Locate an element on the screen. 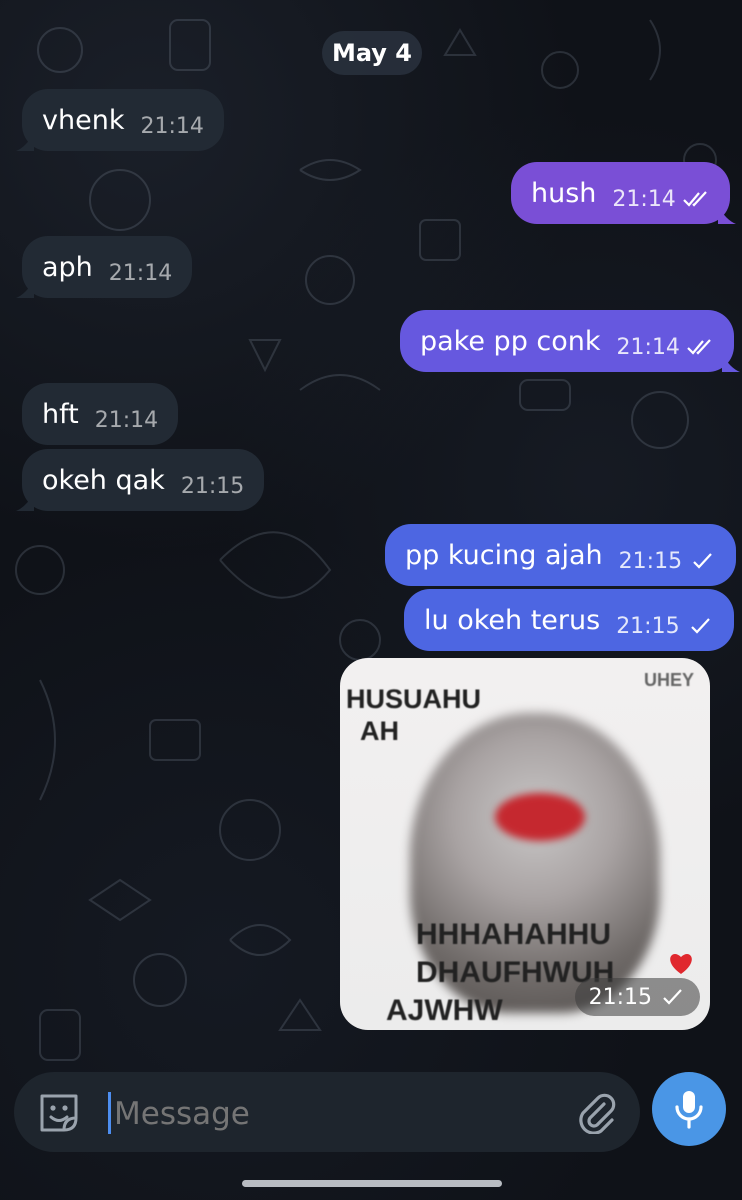 The height and width of the screenshot is (1200, 742). message-text: hft is located at coordinates (60, 414).